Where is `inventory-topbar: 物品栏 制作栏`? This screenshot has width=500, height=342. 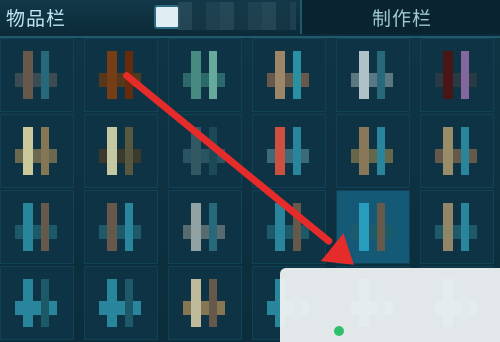 inventory-topbar: 物品栏 制作栏 is located at coordinates (250, 19).